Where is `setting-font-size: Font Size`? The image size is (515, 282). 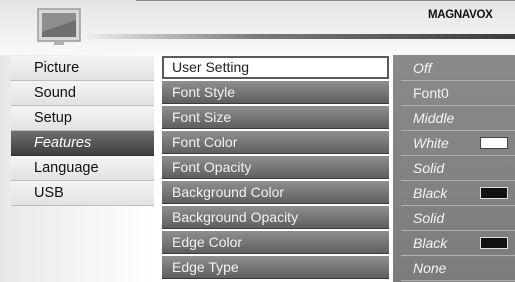 setting-font-size: Font Size is located at coordinates (275, 117).